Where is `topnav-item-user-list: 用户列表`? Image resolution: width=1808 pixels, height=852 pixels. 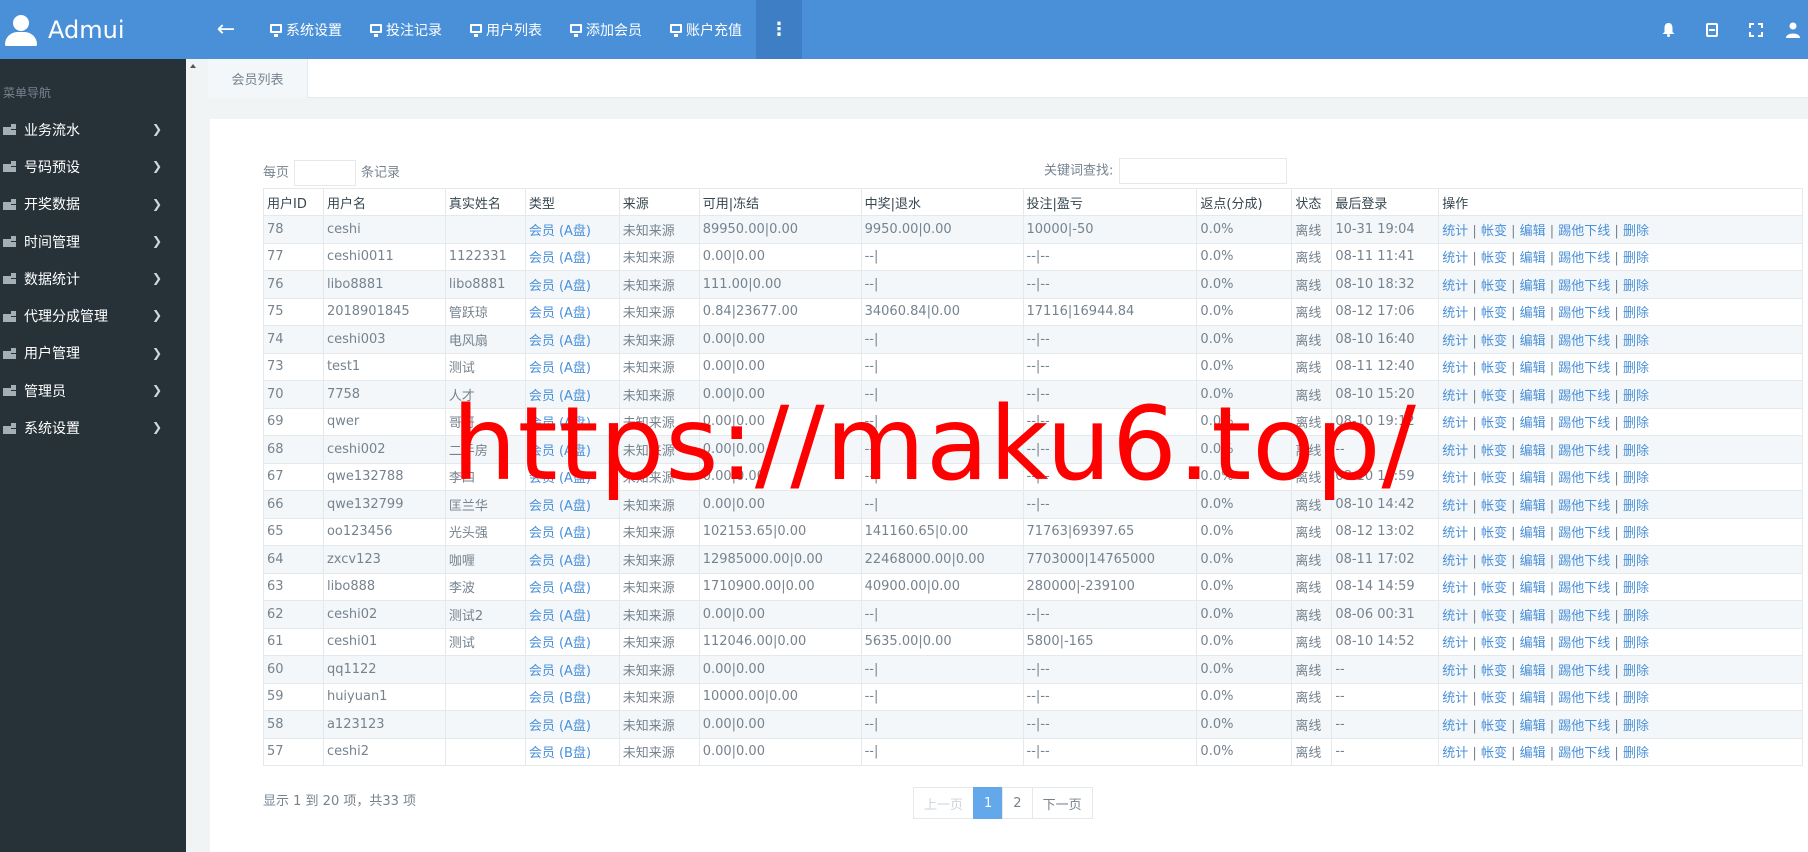
topnav-item-user-list: 用户列表 is located at coordinates (506, 29).